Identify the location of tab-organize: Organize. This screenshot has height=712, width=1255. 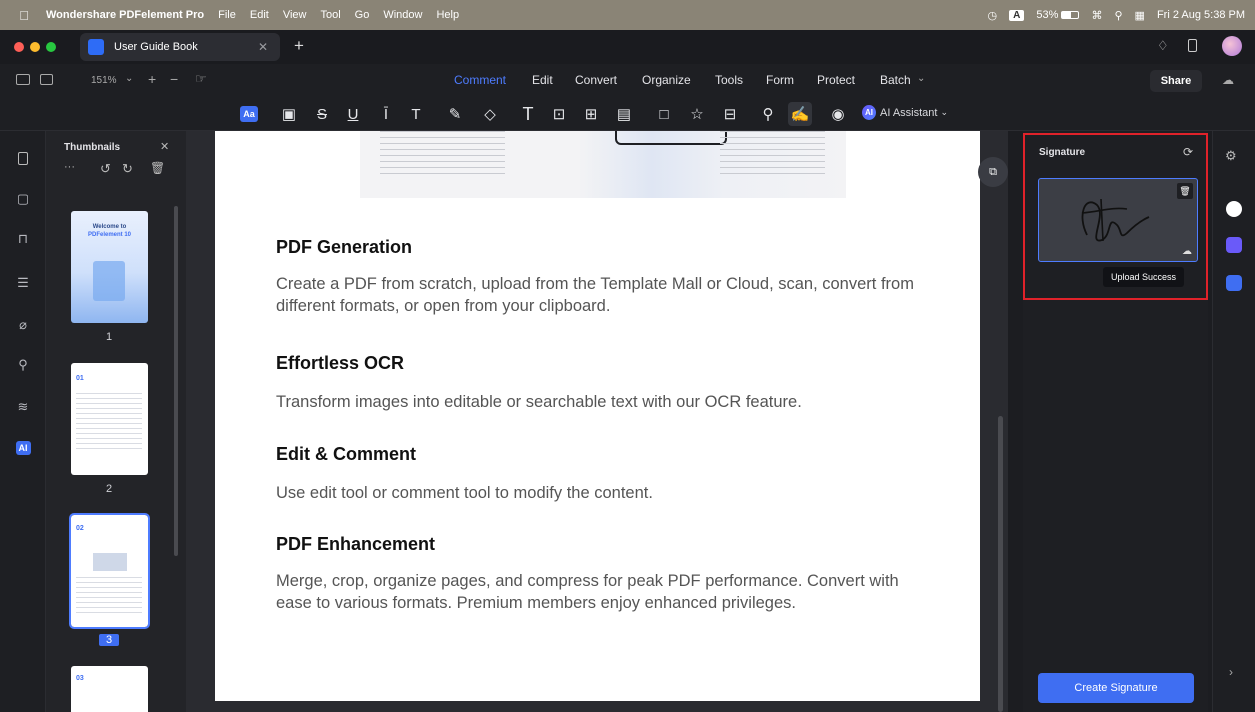
(666, 80).